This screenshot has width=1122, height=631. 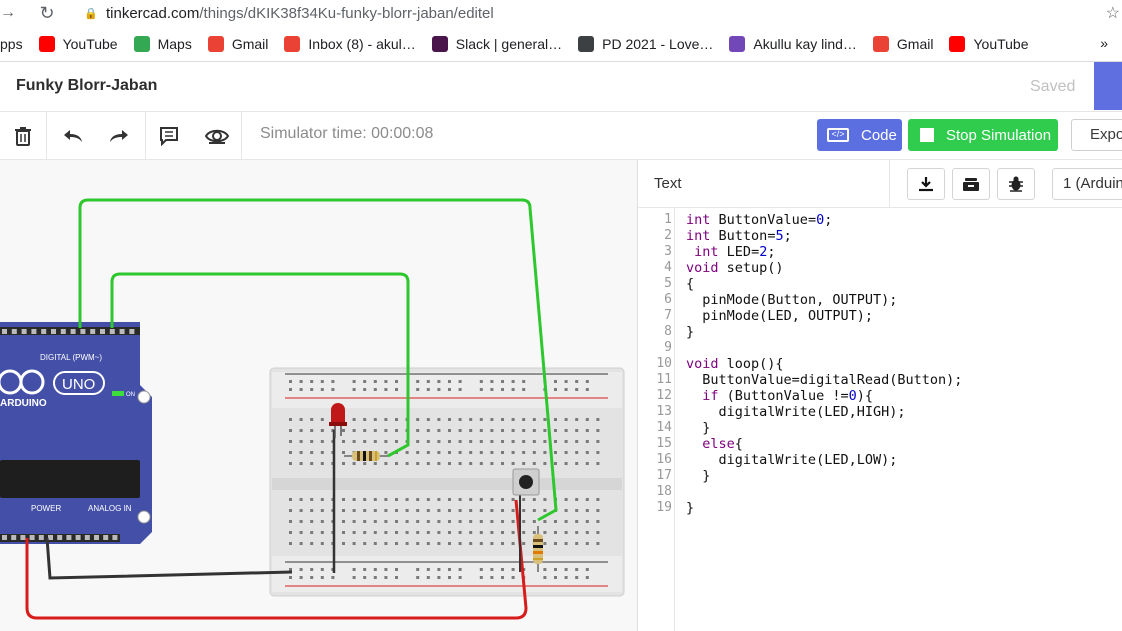 What do you see at coordinates (838, 135) in the screenshot?
I see `code-icon: </>` at bounding box center [838, 135].